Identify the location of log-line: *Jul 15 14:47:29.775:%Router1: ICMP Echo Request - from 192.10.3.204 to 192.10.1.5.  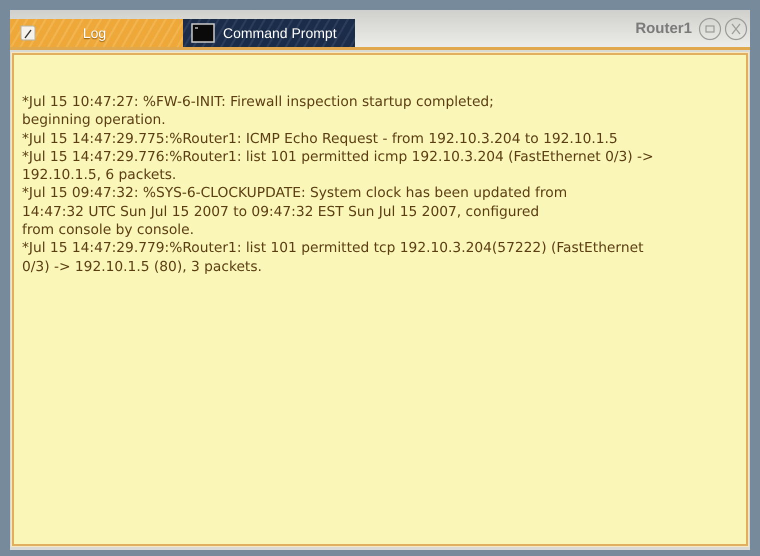
(320, 139).